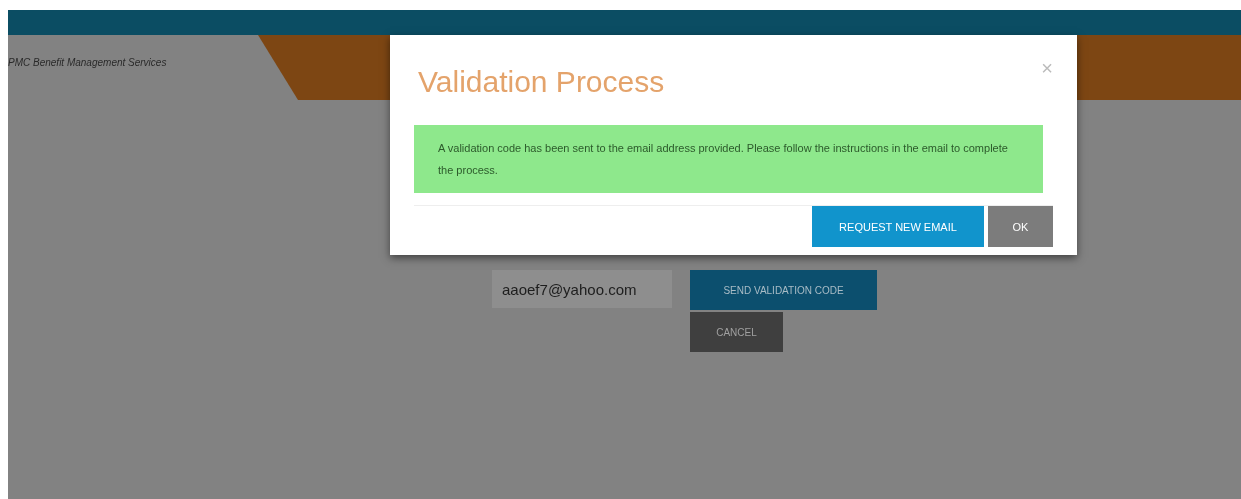 The height and width of the screenshot is (499, 1241). Describe the element at coordinates (783, 290) in the screenshot. I see `send-code-button: SEND VALIDATION CODE` at that location.